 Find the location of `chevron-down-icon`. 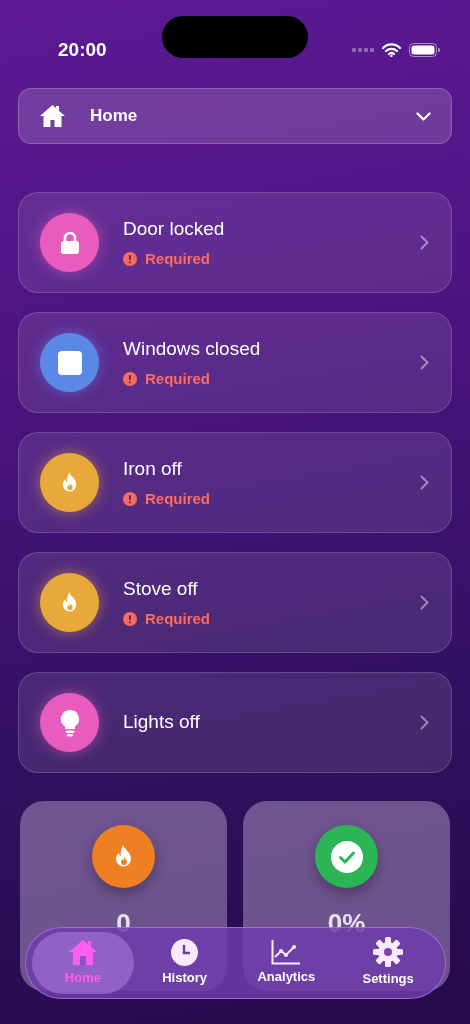

chevron-down-icon is located at coordinates (423, 116).